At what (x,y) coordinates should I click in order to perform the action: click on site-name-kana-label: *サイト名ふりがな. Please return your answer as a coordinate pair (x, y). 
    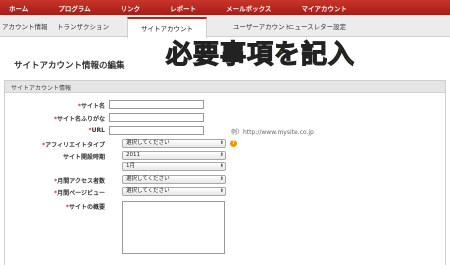
    Looking at the image, I should click on (79, 119).